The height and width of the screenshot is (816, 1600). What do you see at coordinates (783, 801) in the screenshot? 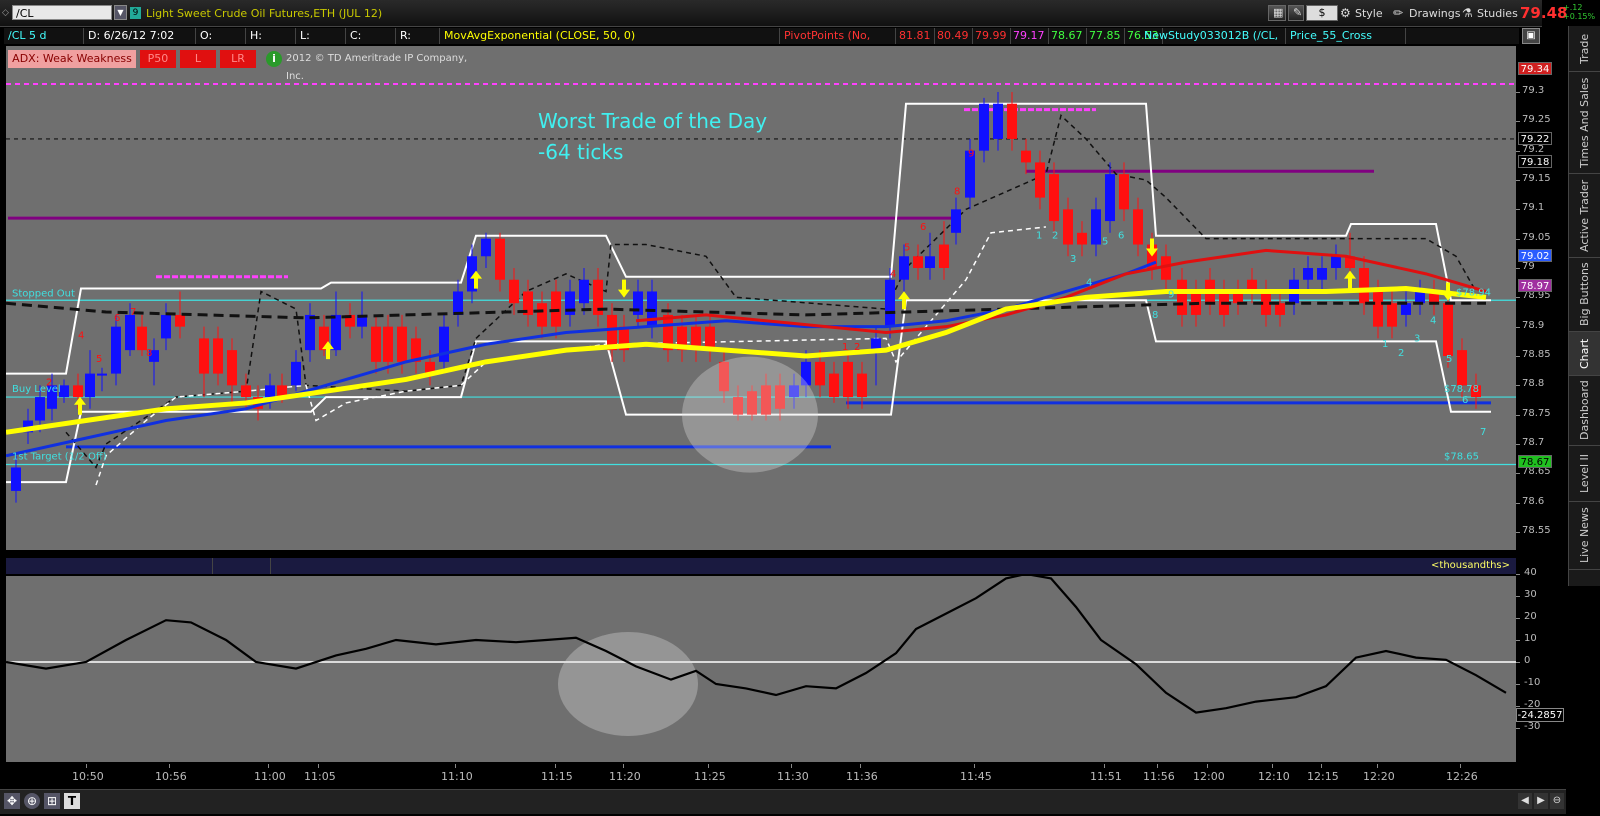
I see `bottom-toolbar: ✥ ⊕ ⊞ T ◀ ▶ ⊖` at bounding box center [783, 801].